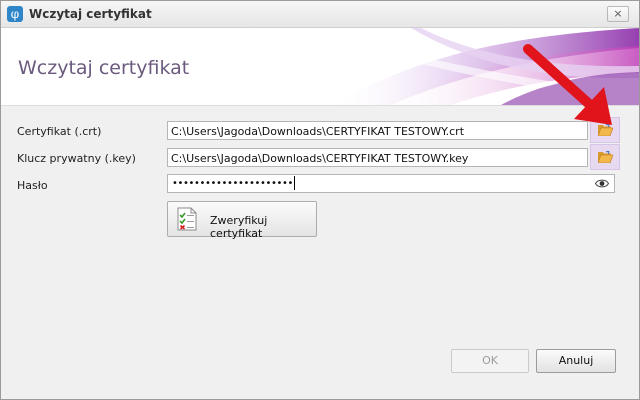 This screenshot has height=400, width=640. I want to click on certificate-label: Certyfikat (.crt), so click(59, 131).